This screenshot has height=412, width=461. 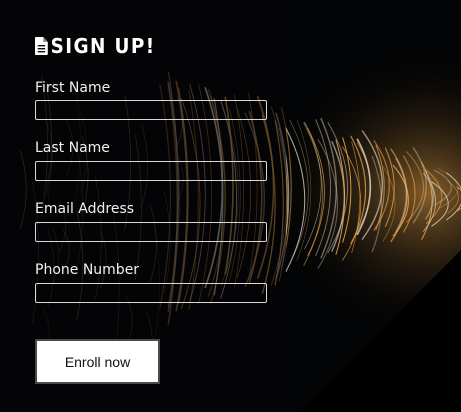 I want to click on phone-number-field, so click(x=151, y=293).